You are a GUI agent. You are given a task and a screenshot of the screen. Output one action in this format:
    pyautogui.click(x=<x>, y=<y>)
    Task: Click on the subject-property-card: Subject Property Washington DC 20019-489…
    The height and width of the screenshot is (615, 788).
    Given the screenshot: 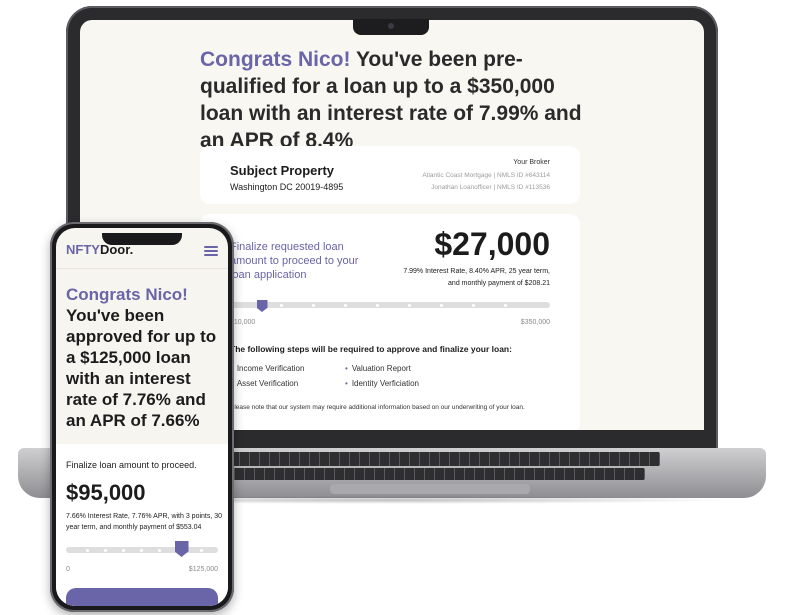 What is the action you would take?
    pyautogui.click(x=390, y=175)
    